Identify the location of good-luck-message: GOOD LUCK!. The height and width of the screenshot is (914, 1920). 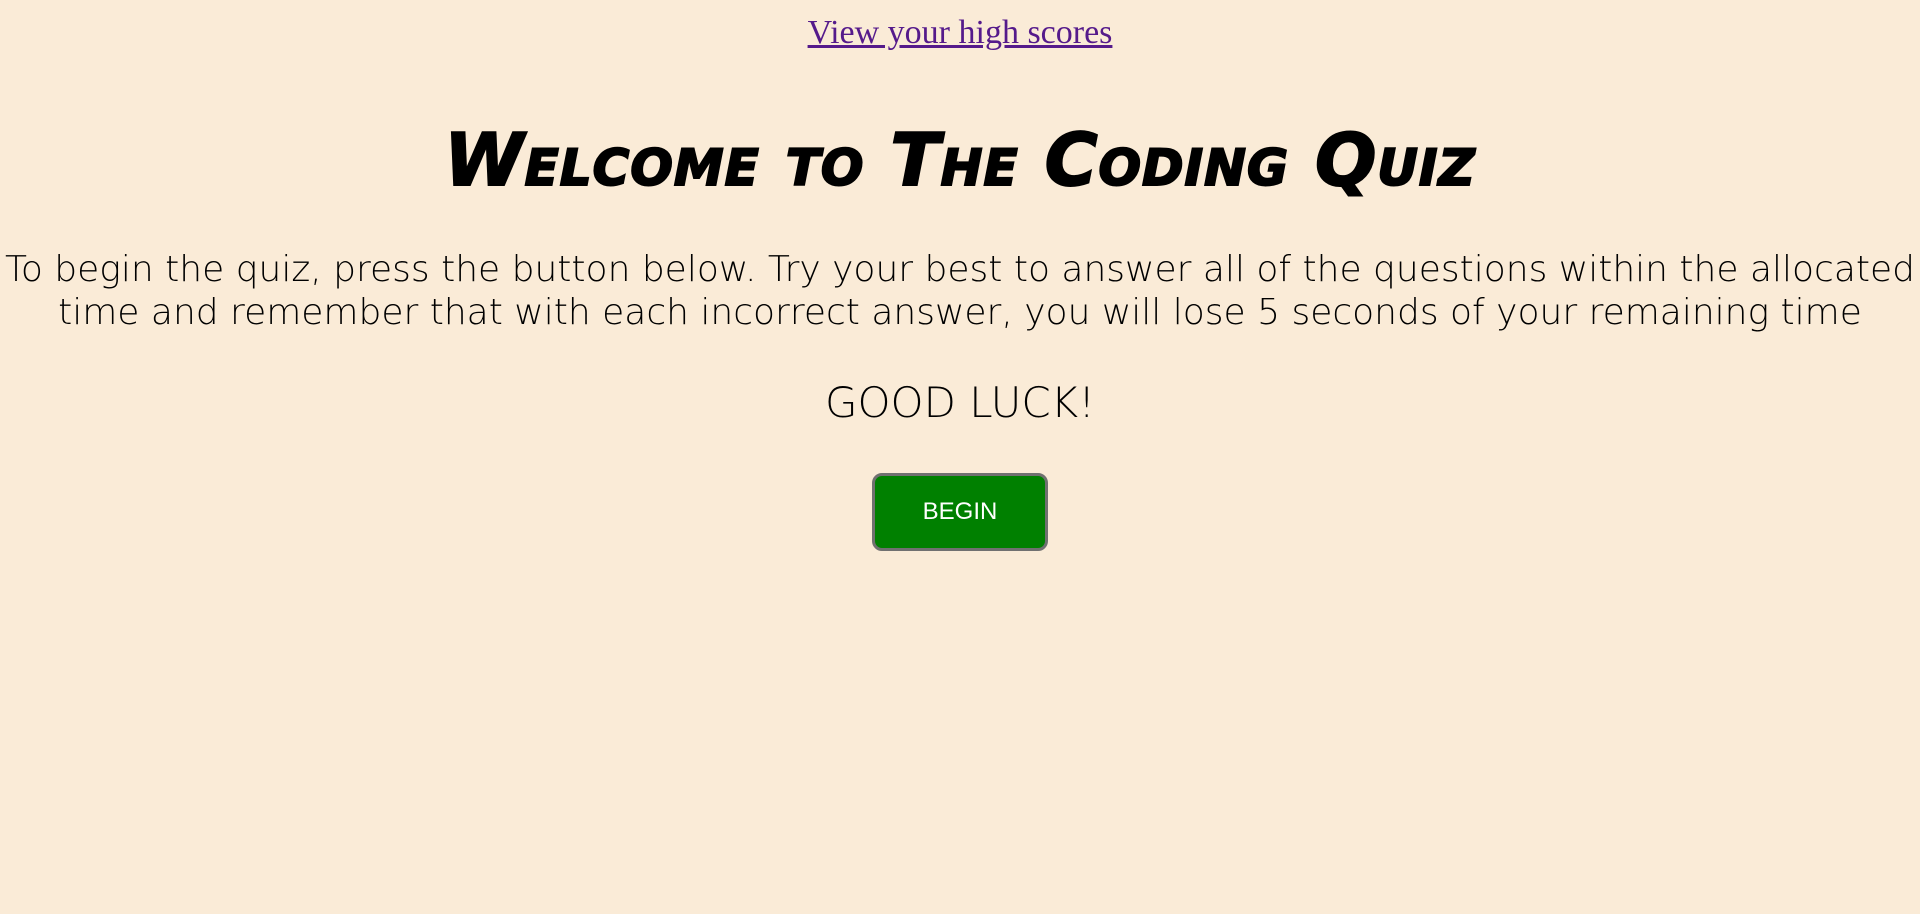
(960, 402).